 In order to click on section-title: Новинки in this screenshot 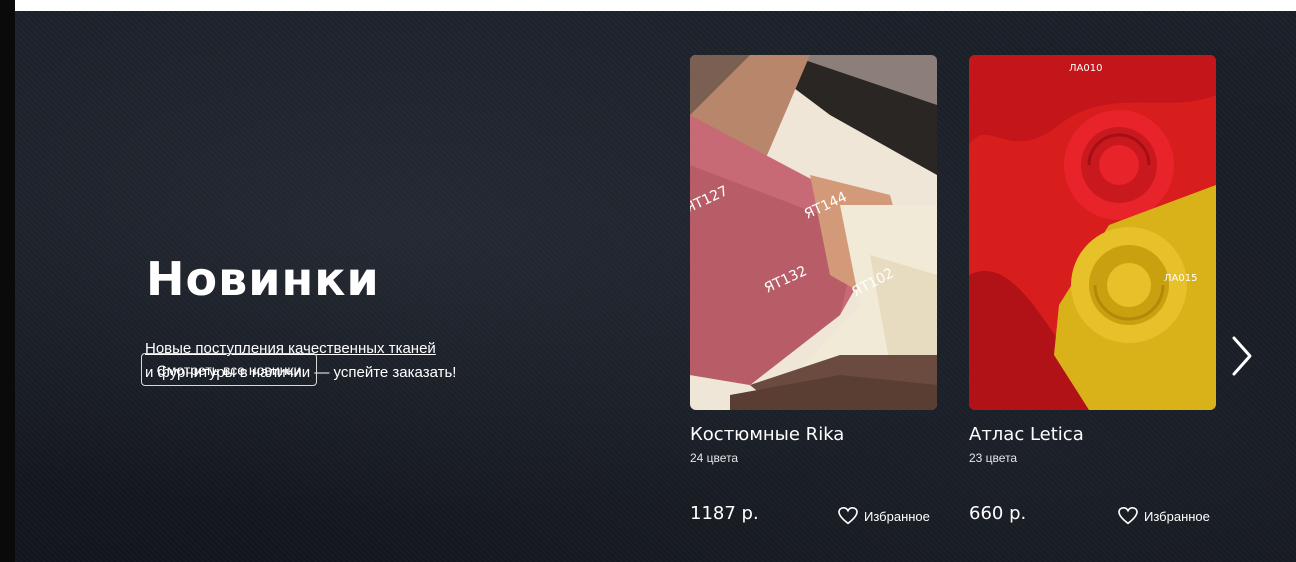, I will do `click(263, 279)`.